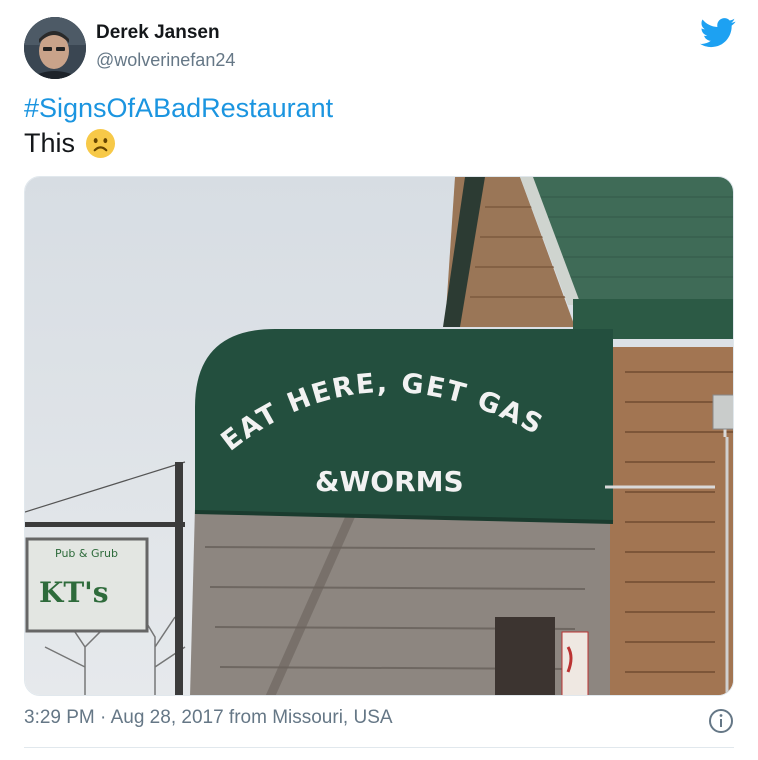 Image resolution: width=758 pixels, height=760 pixels. What do you see at coordinates (379, 747) in the screenshot?
I see `divider` at bounding box center [379, 747].